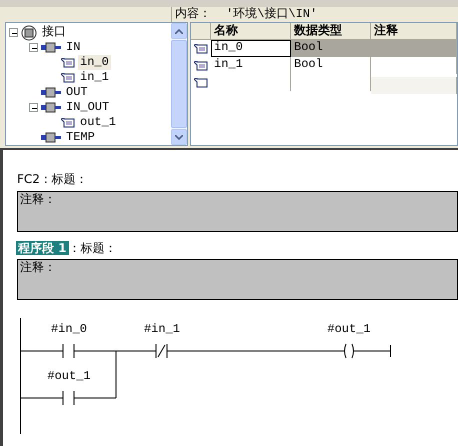 This screenshot has width=458, height=446. I want to click on tree-item: out_1, so click(98, 122).